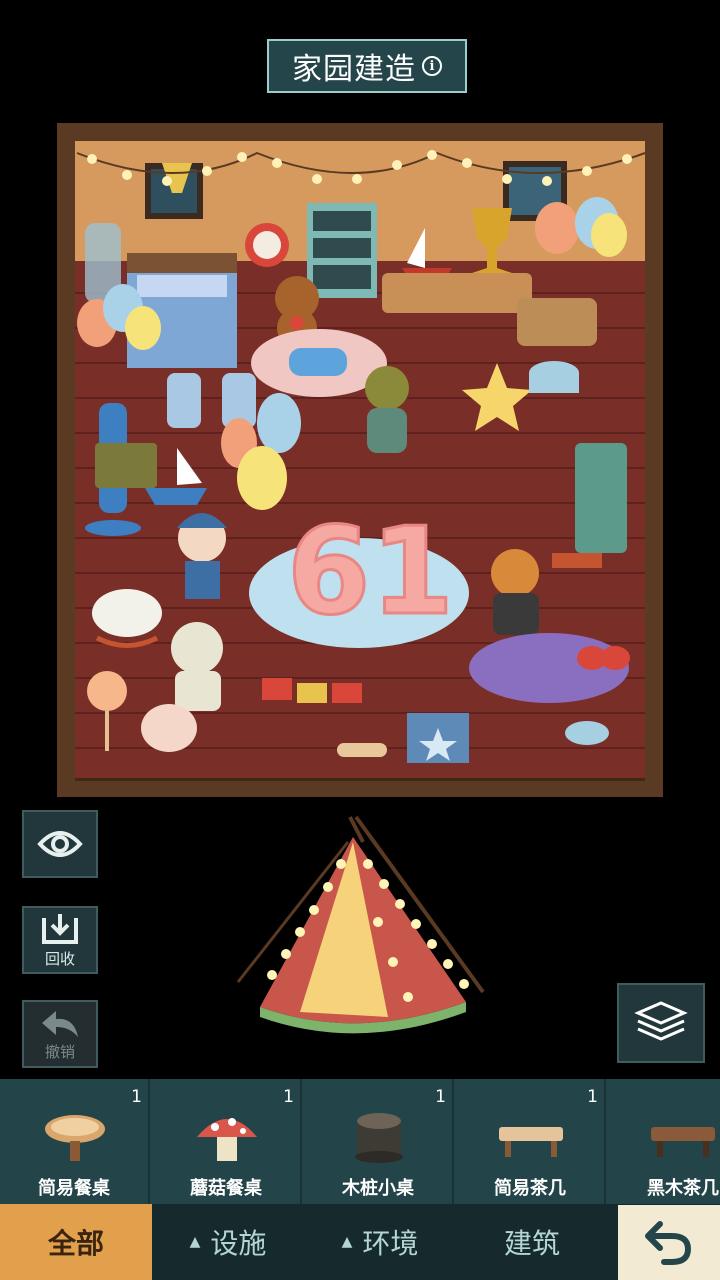 The image size is (720, 1280). Describe the element at coordinates (683, 1142) in the screenshot. I see `black-wood-tea-table-icon` at that location.